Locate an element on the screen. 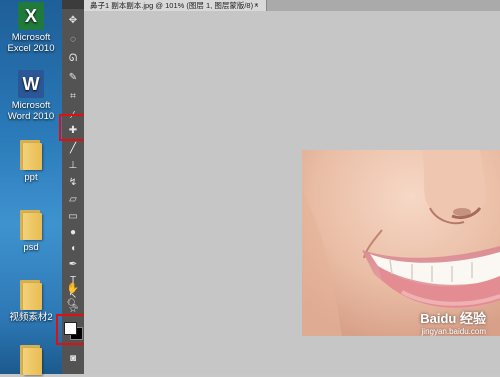  close-tab-icon: × is located at coordinates (256, 5).